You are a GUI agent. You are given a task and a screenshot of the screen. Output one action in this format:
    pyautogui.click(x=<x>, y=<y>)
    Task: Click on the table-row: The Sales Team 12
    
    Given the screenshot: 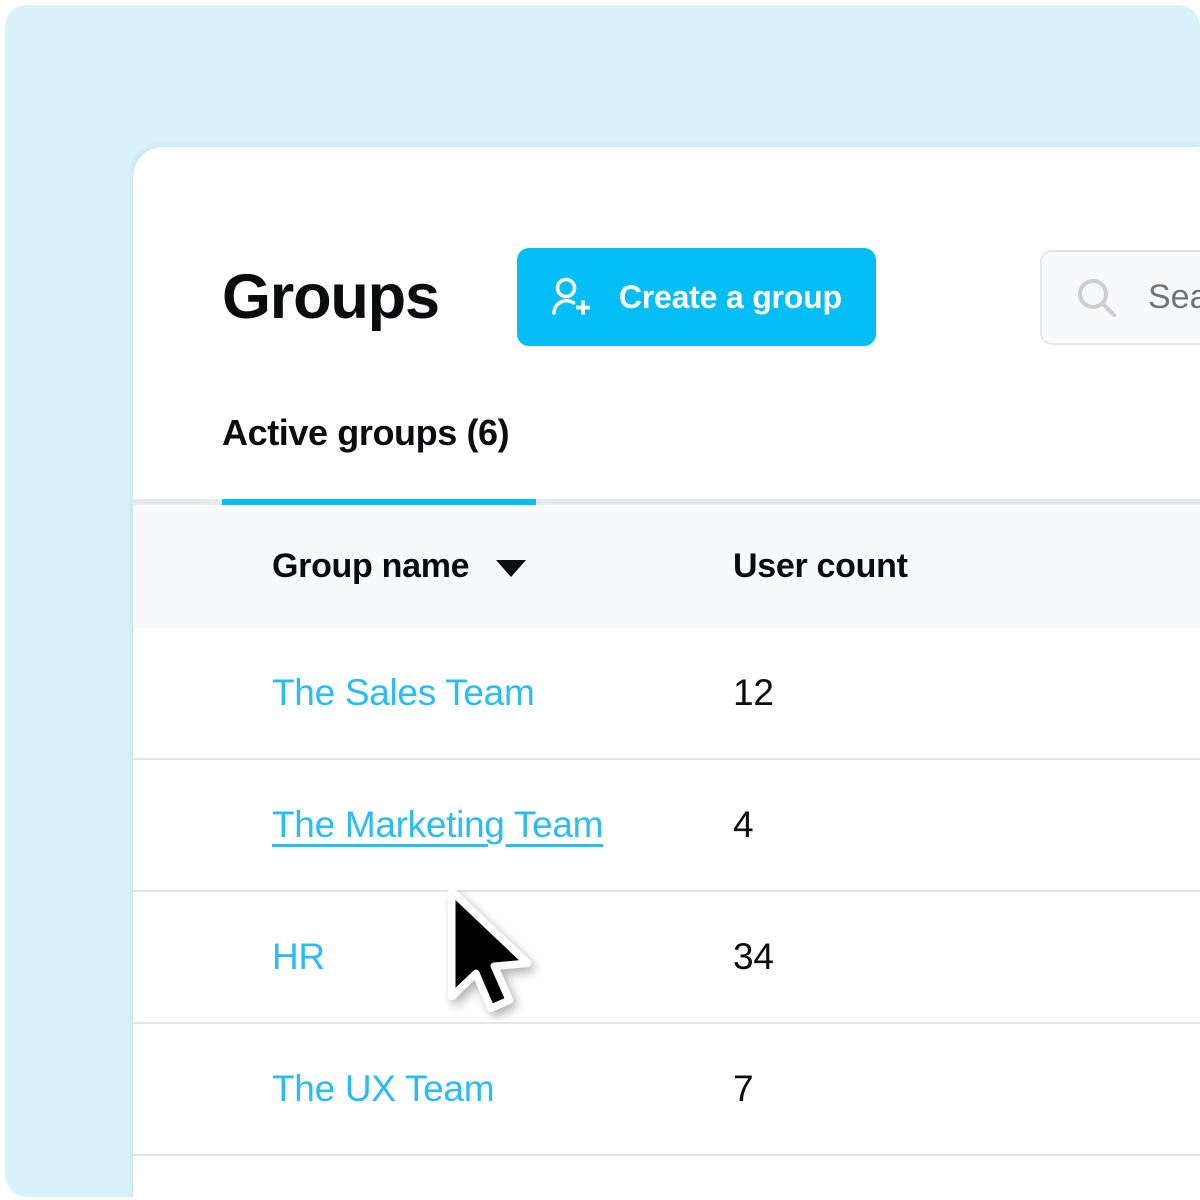 What is the action you would take?
    pyautogui.click(x=666, y=694)
    